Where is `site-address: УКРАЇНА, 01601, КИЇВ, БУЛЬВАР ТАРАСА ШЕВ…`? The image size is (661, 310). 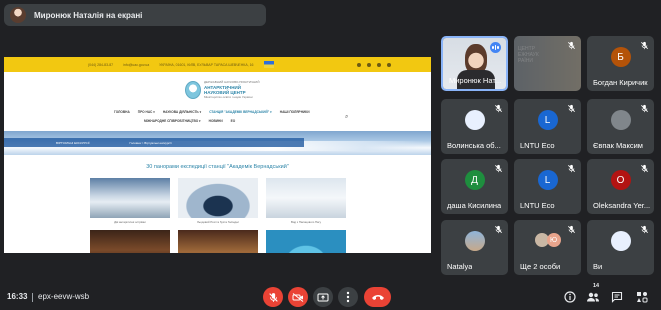
site-address: УКРАЇНА, 01601, КИЇВ, БУЛЬВАР ТАРАСА ШЕВ… is located at coordinates (206, 64).